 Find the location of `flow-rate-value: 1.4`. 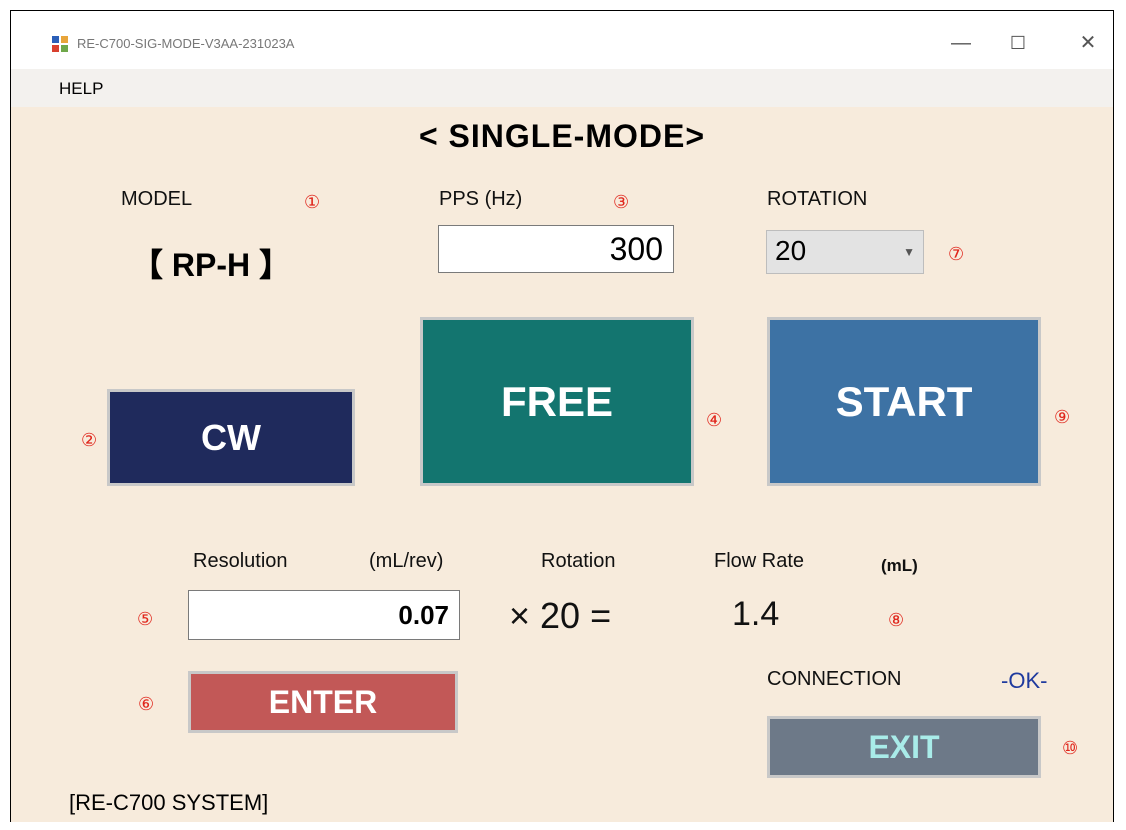

flow-rate-value: 1.4 is located at coordinates (756, 614).